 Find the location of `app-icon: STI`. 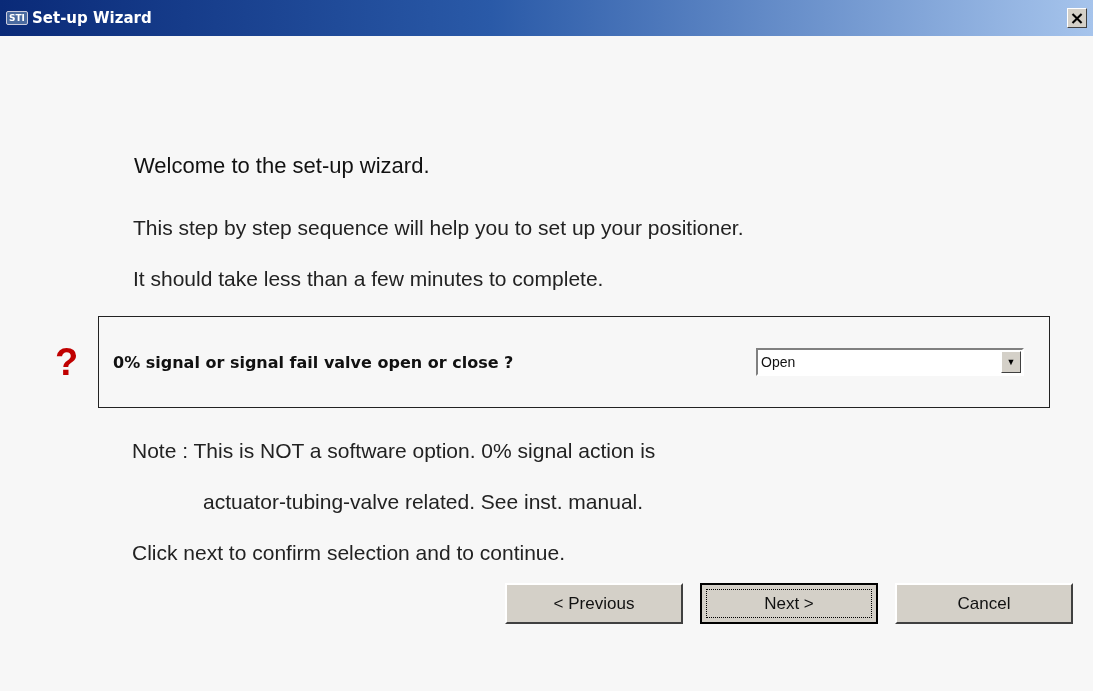

app-icon: STI is located at coordinates (17, 18).